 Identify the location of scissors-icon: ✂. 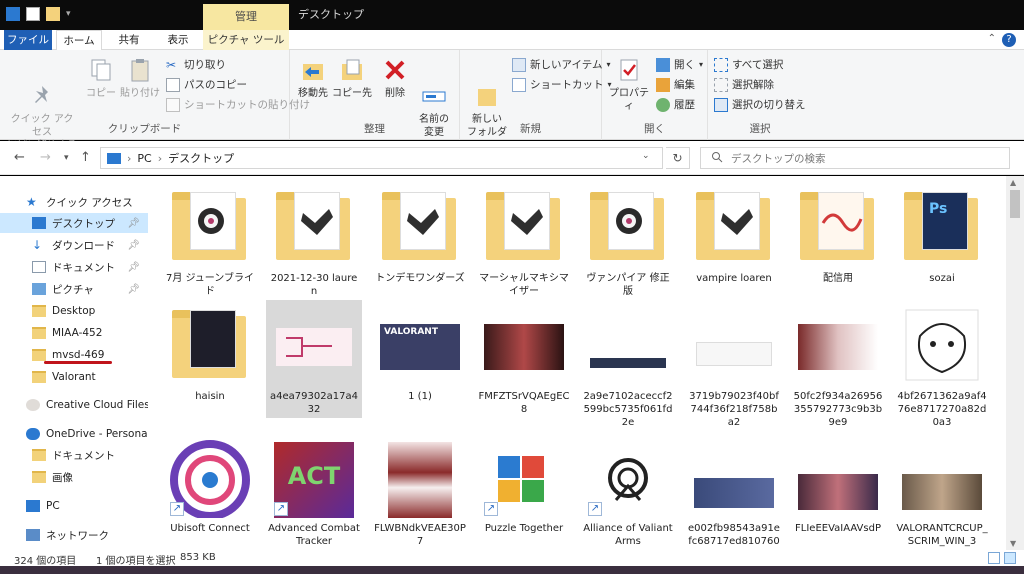
(171, 65).